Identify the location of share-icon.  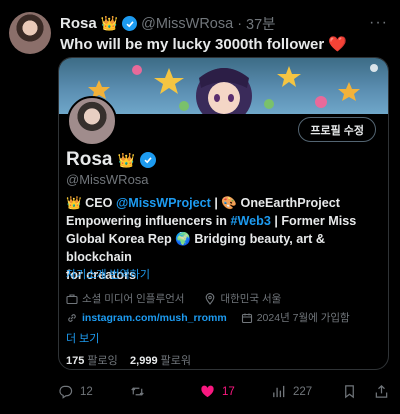
(381, 391).